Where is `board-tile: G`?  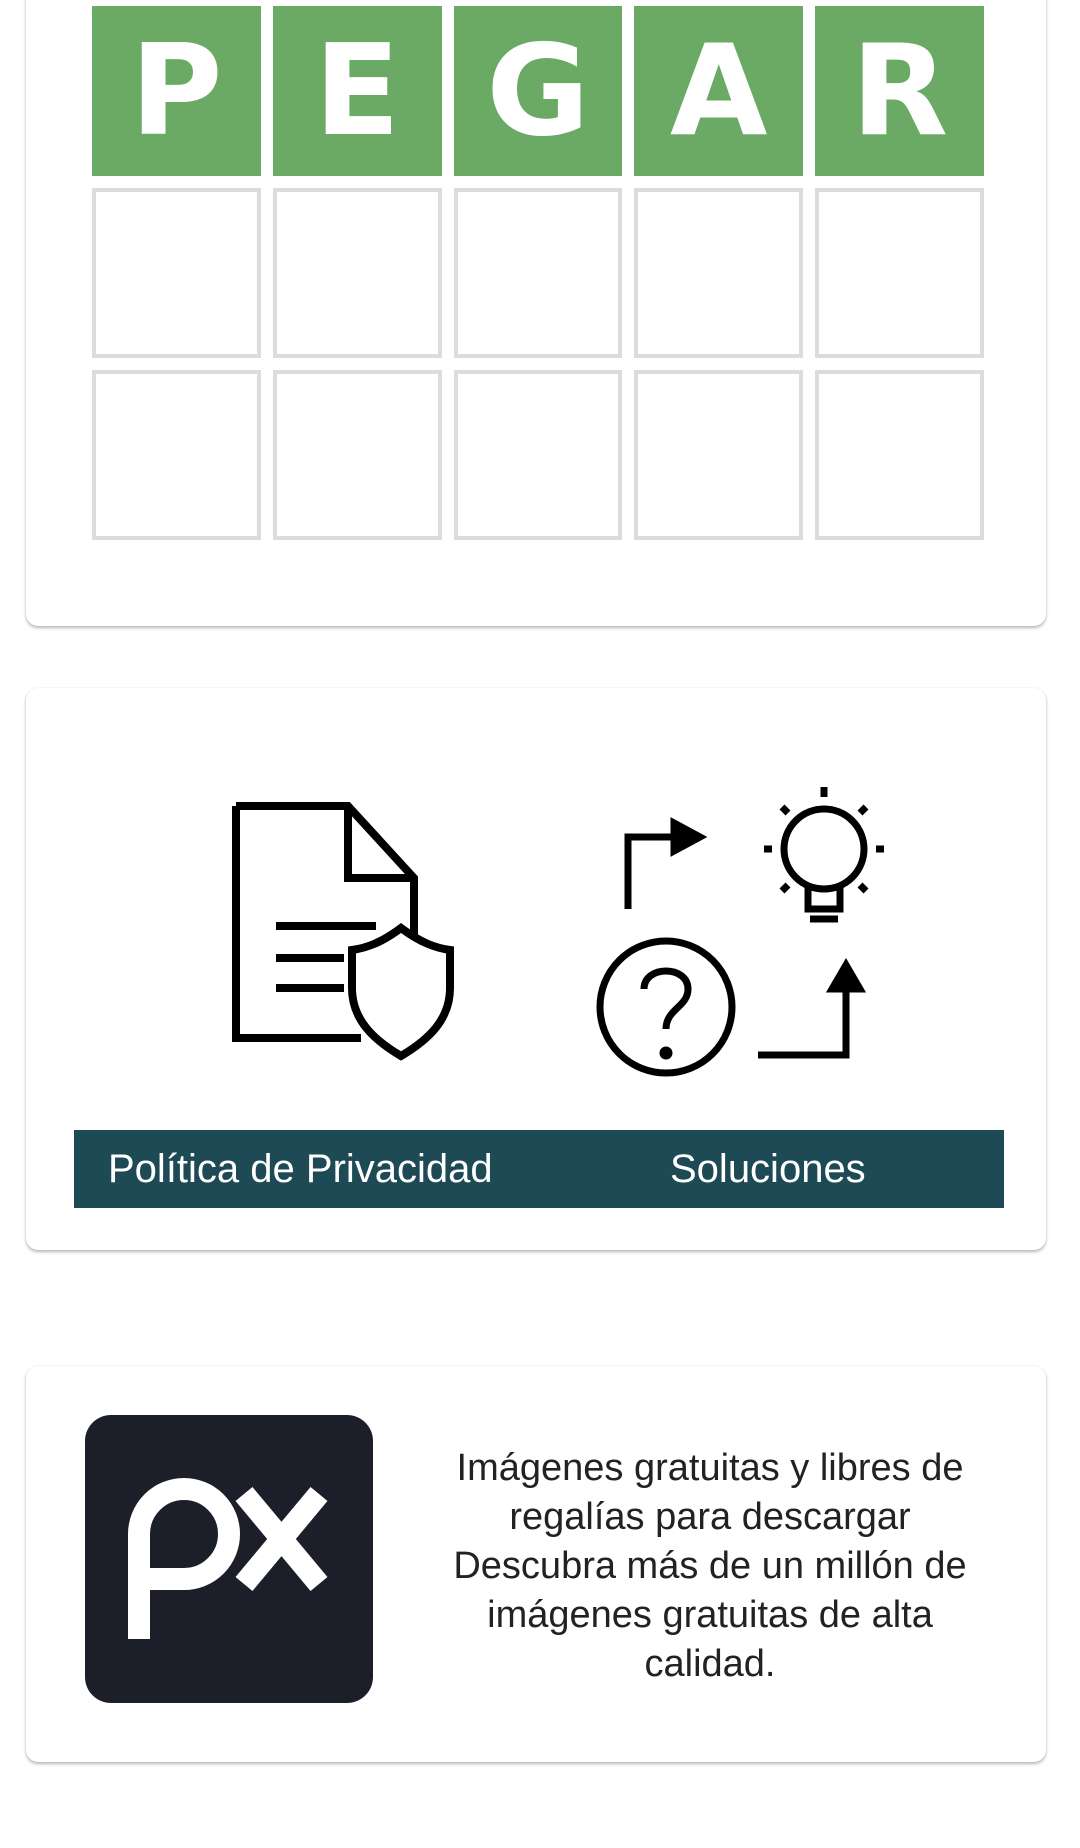
board-tile: G is located at coordinates (538, 91).